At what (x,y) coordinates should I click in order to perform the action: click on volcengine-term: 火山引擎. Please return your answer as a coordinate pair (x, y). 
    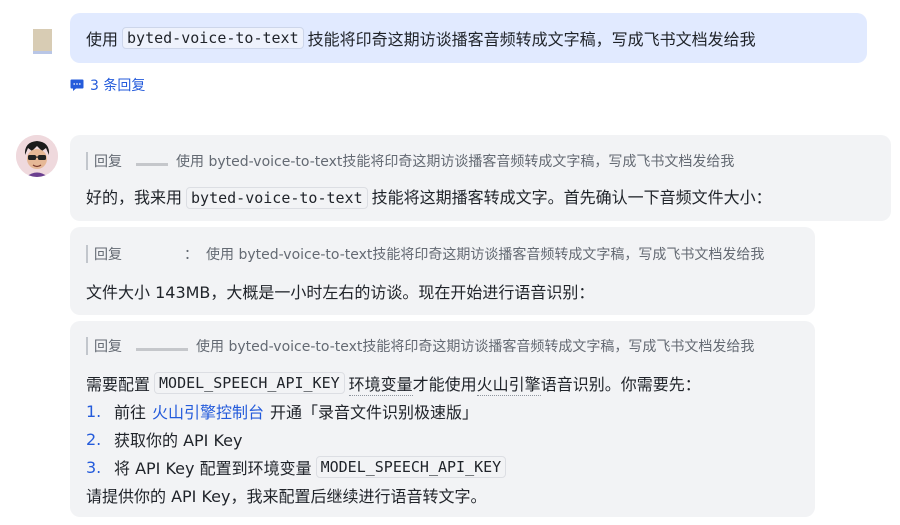
    Looking at the image, I should click on (508, 383).